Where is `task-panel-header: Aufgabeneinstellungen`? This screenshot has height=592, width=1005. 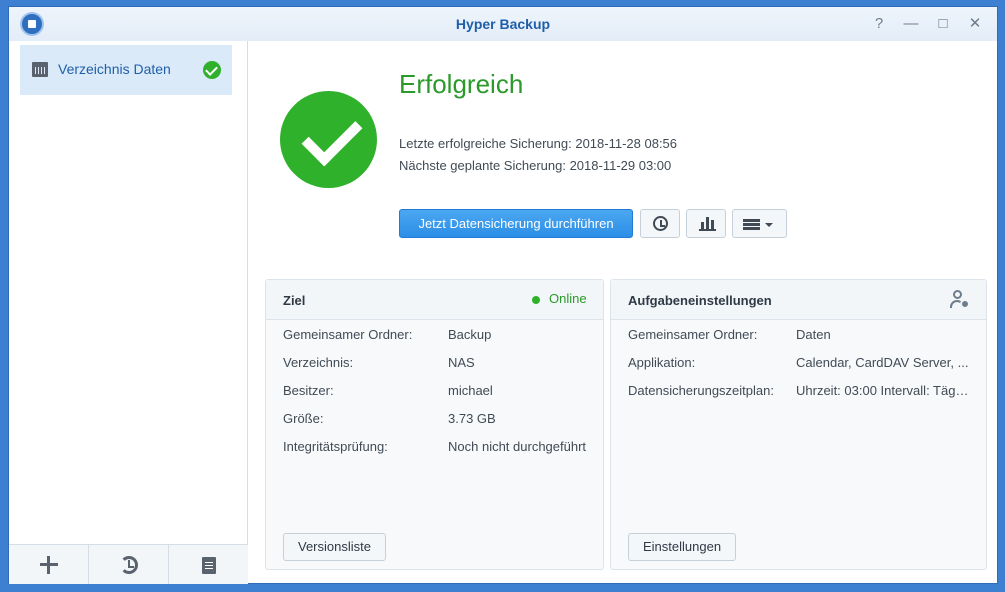 task-panel-header: Aufgabeneinstellungen is located at coordinates (798, 300).